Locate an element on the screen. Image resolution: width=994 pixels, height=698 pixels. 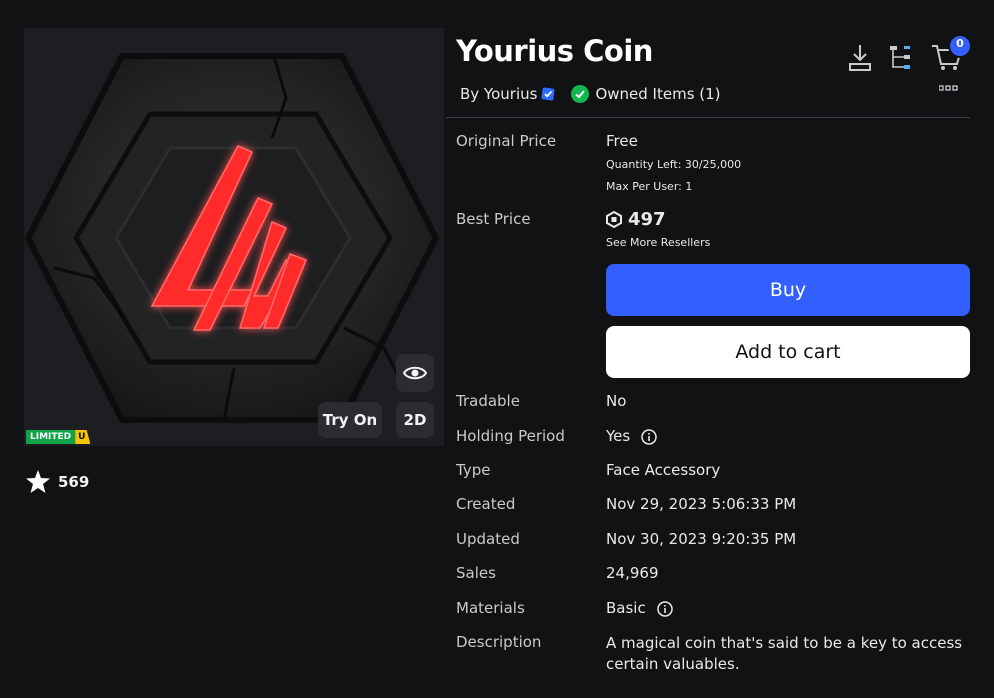
cart-count-badge: 0 is located at coordinates (960, 43).